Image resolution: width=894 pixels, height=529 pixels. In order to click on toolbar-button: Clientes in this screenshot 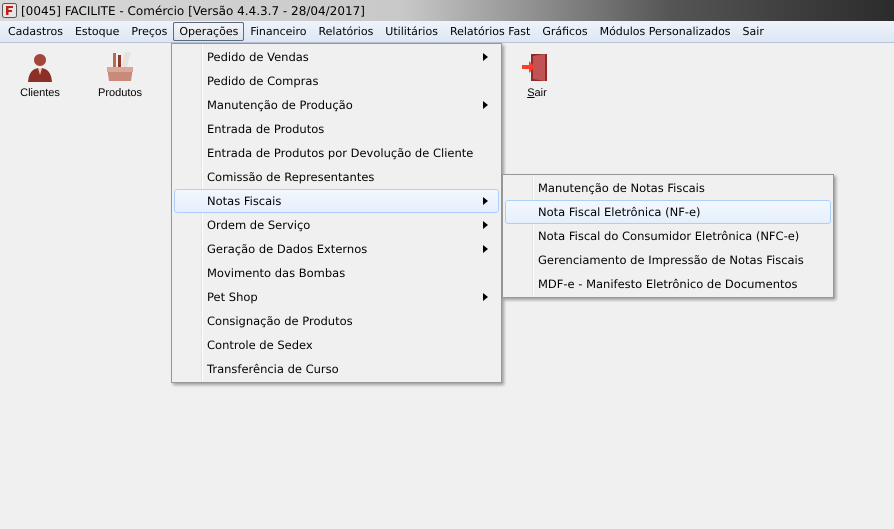, I will do `click(40, 75)`.